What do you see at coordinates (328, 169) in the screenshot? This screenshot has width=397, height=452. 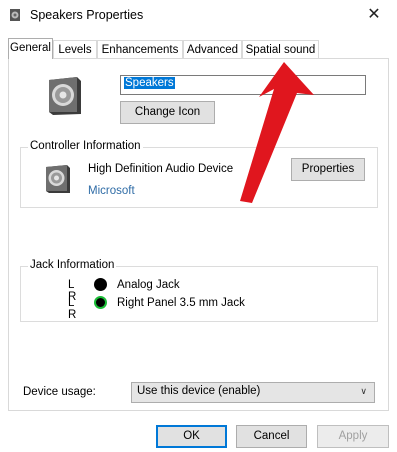 I see `properties-button: Properties` at bounding box center [328, 169].